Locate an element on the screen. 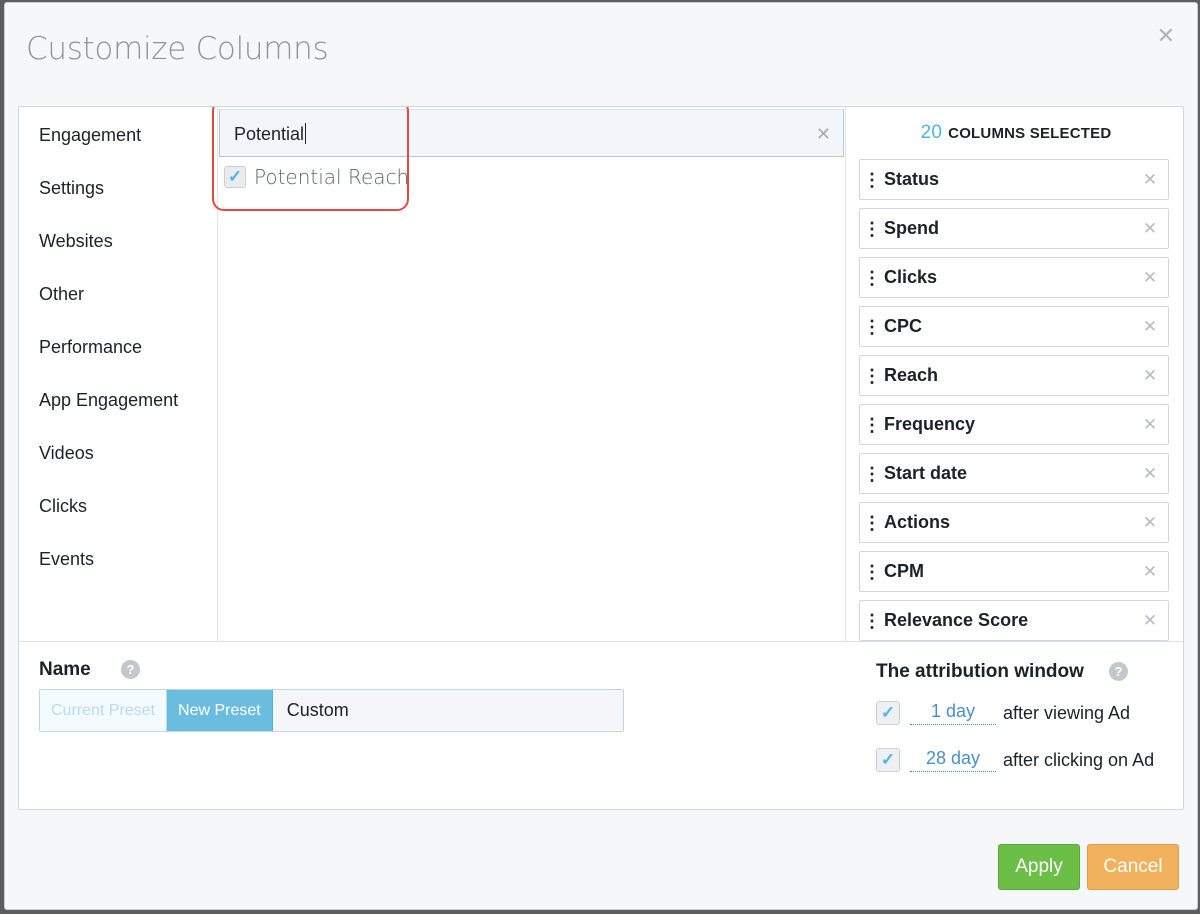 Image resolution: width=1200 pixels, height=914 pixels. search-input-value: Potential is located at coordinates (269, 134).